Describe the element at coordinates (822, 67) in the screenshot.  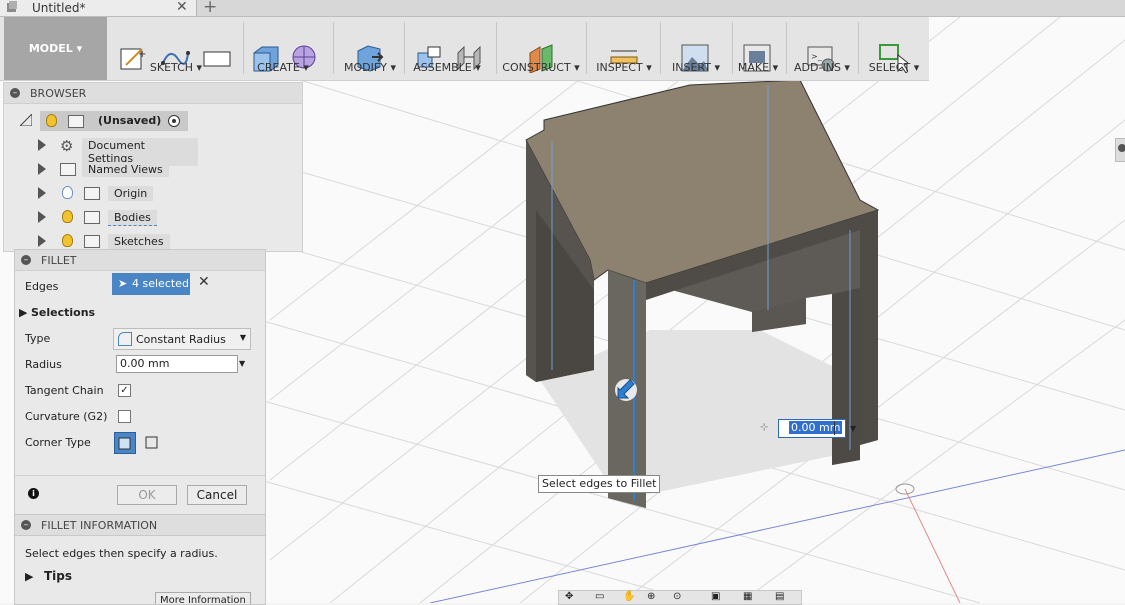
I see `addins-menu-label: ADD-INS ▾` at that location.